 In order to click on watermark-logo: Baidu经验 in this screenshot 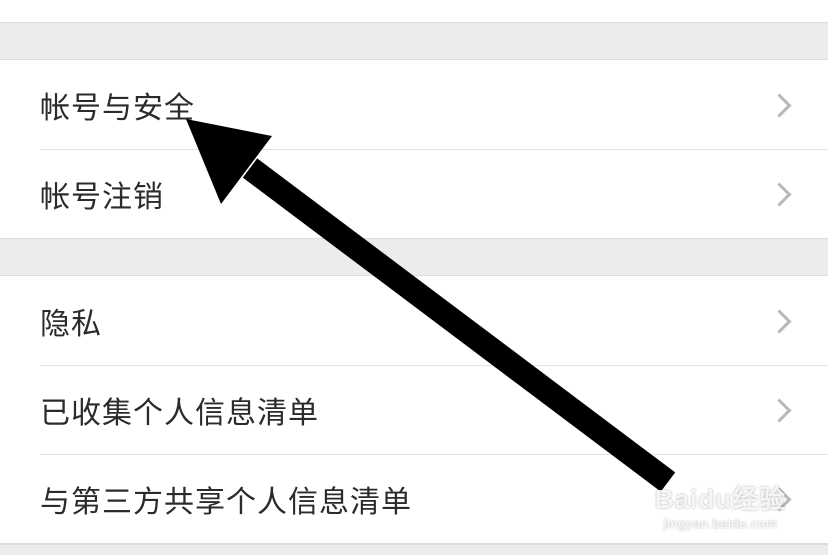, I will do `click(720, 499)`.